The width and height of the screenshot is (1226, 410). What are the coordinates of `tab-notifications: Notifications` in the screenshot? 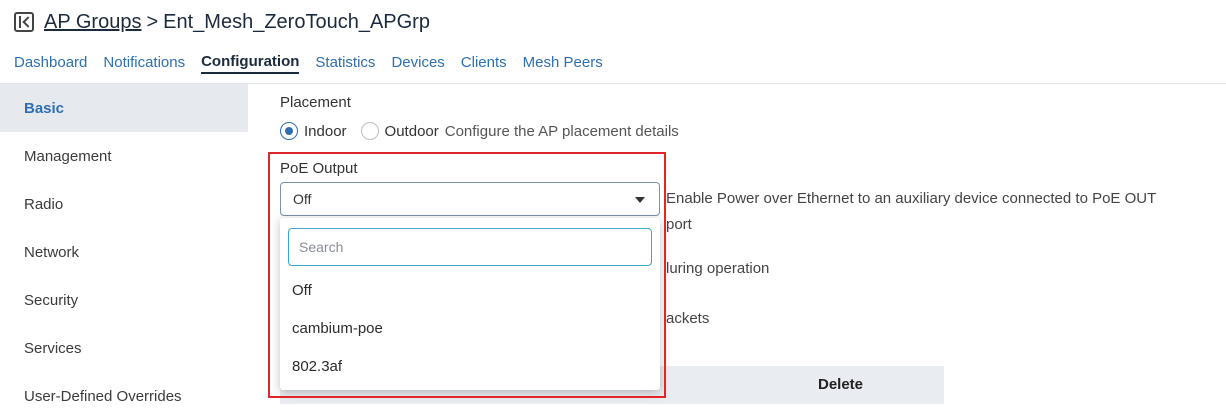 It's located at (144, 63).